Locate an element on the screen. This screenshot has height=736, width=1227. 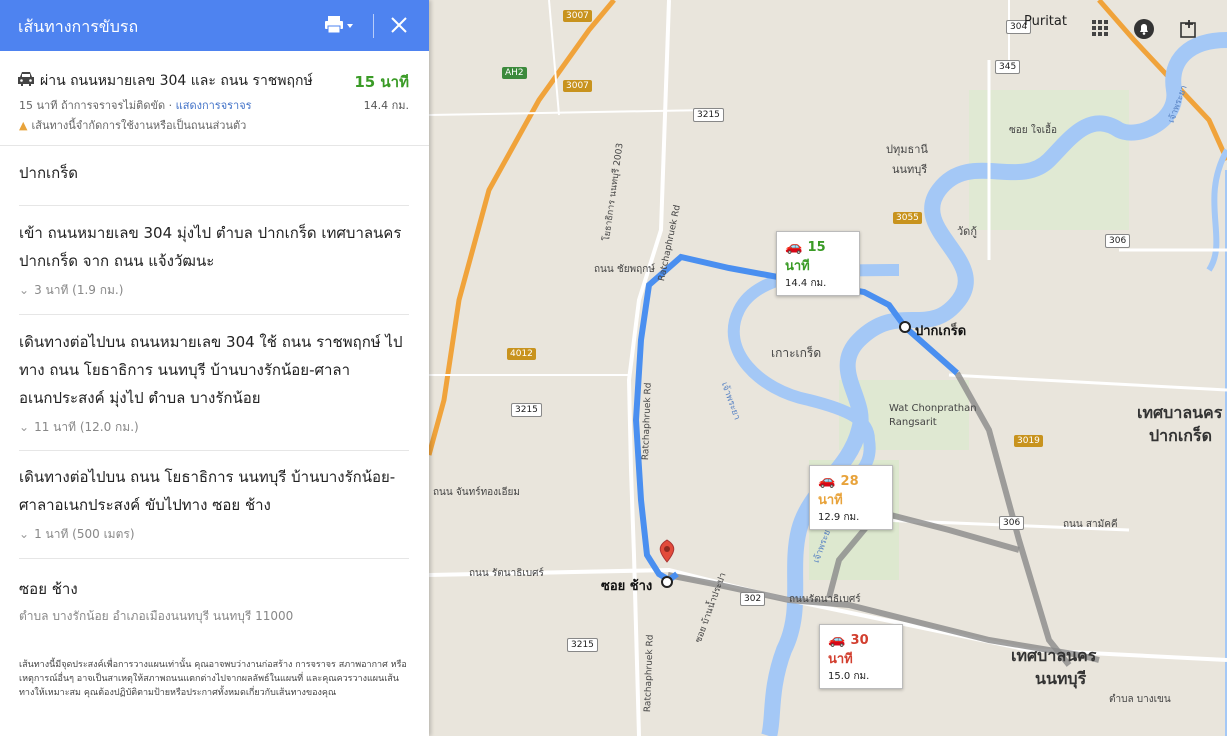
destination-name: ซอย ช้าง is located at coordinates (48, 589).